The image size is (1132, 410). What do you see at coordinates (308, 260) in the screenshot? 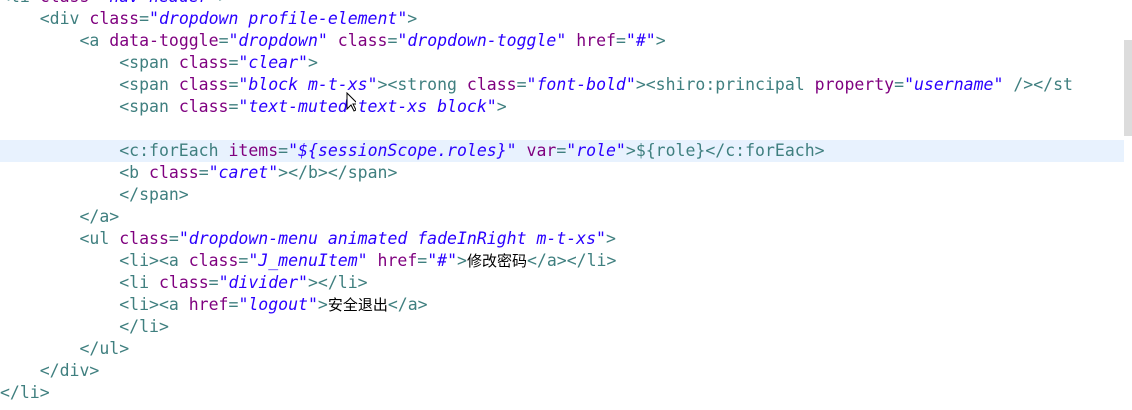
I see `attribute-value: "J_menuItem"` at bounding box center [308, 260].